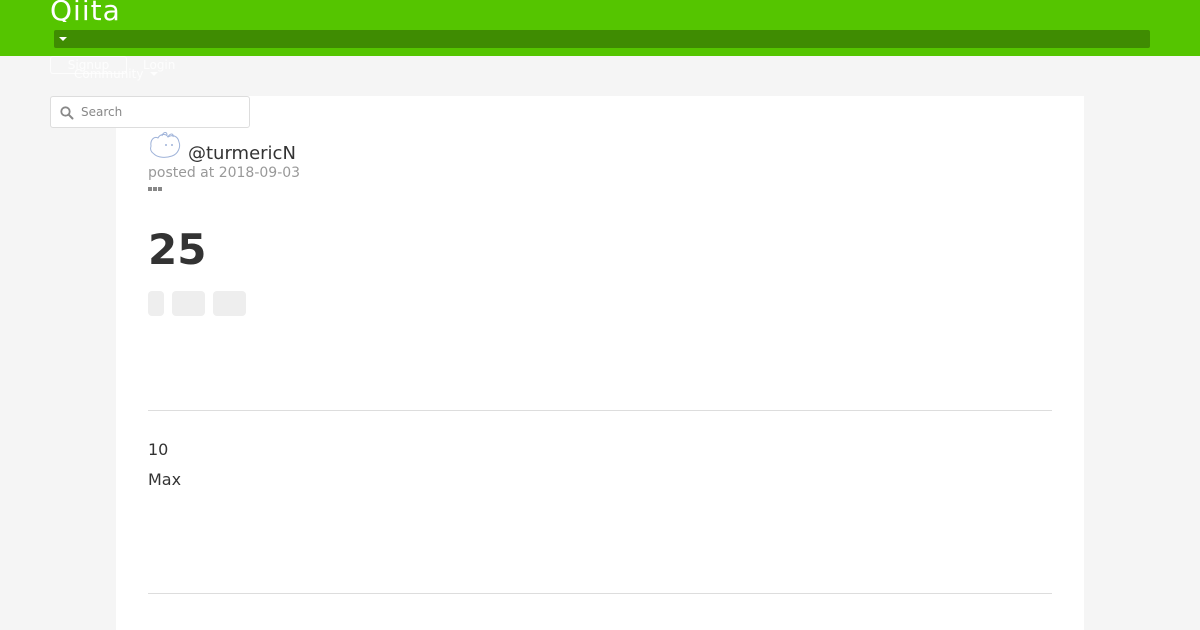 The image size is (1200, 630). I want to click on more-dots-icon, so click(156, 190).